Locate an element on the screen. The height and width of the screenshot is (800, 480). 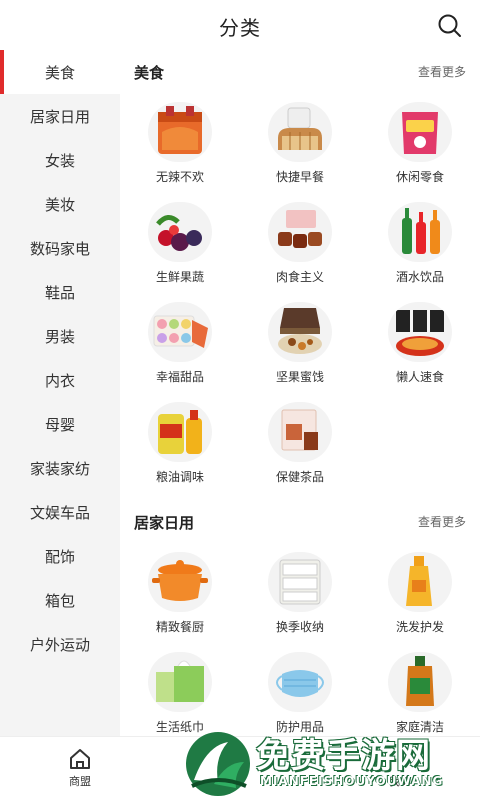
subcategory-label: 休闲零食 is located at coordinates (419, 177).